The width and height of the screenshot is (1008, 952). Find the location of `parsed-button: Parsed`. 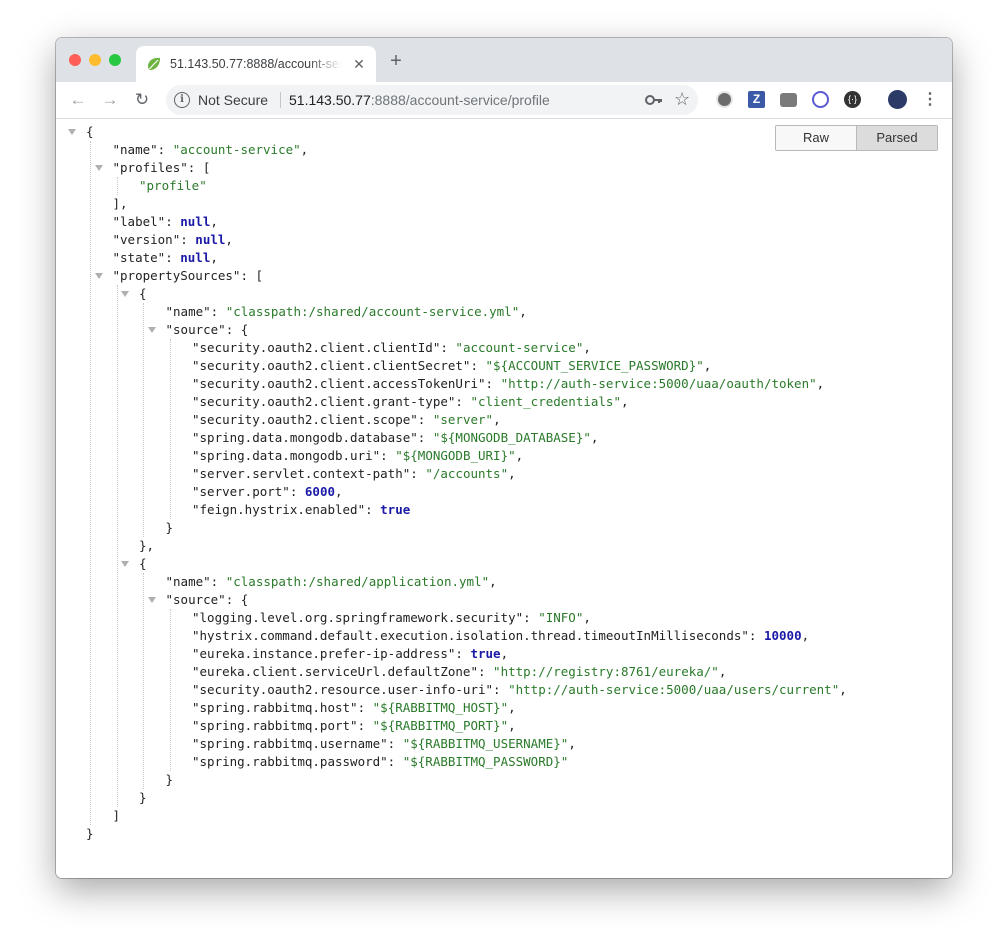

parsed-button: Parsed is located at coordinates (897, 138).